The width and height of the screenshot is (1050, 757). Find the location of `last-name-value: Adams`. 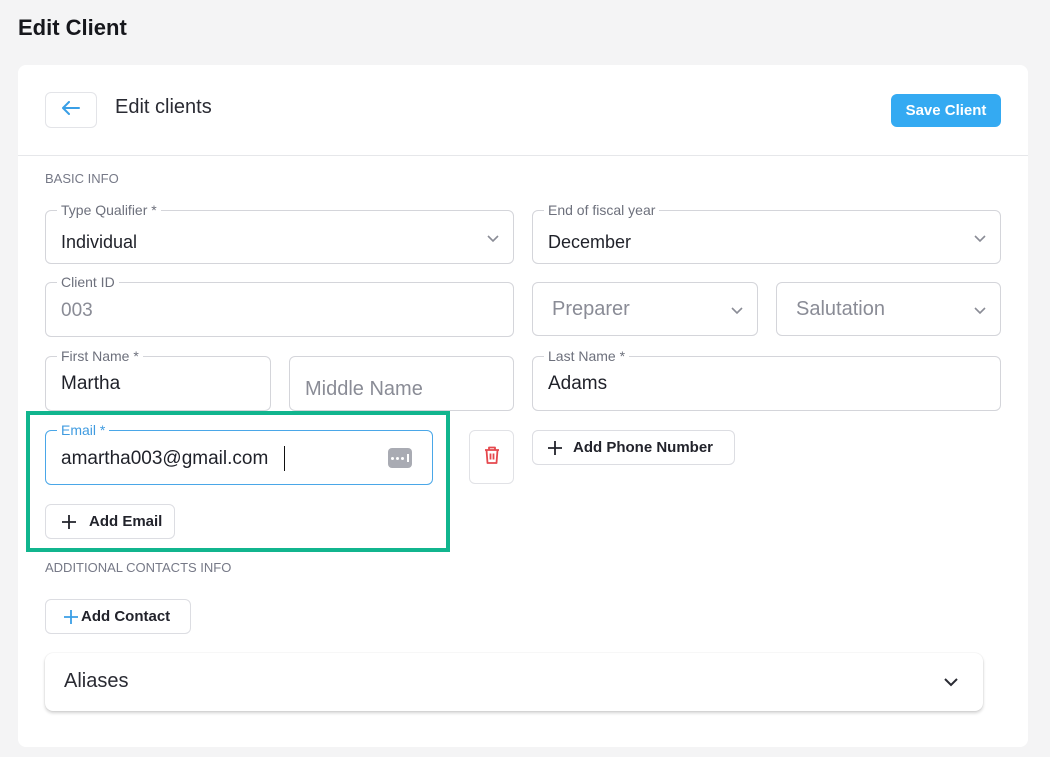

last-name-value: Adams is located at coordinates (578, 383).